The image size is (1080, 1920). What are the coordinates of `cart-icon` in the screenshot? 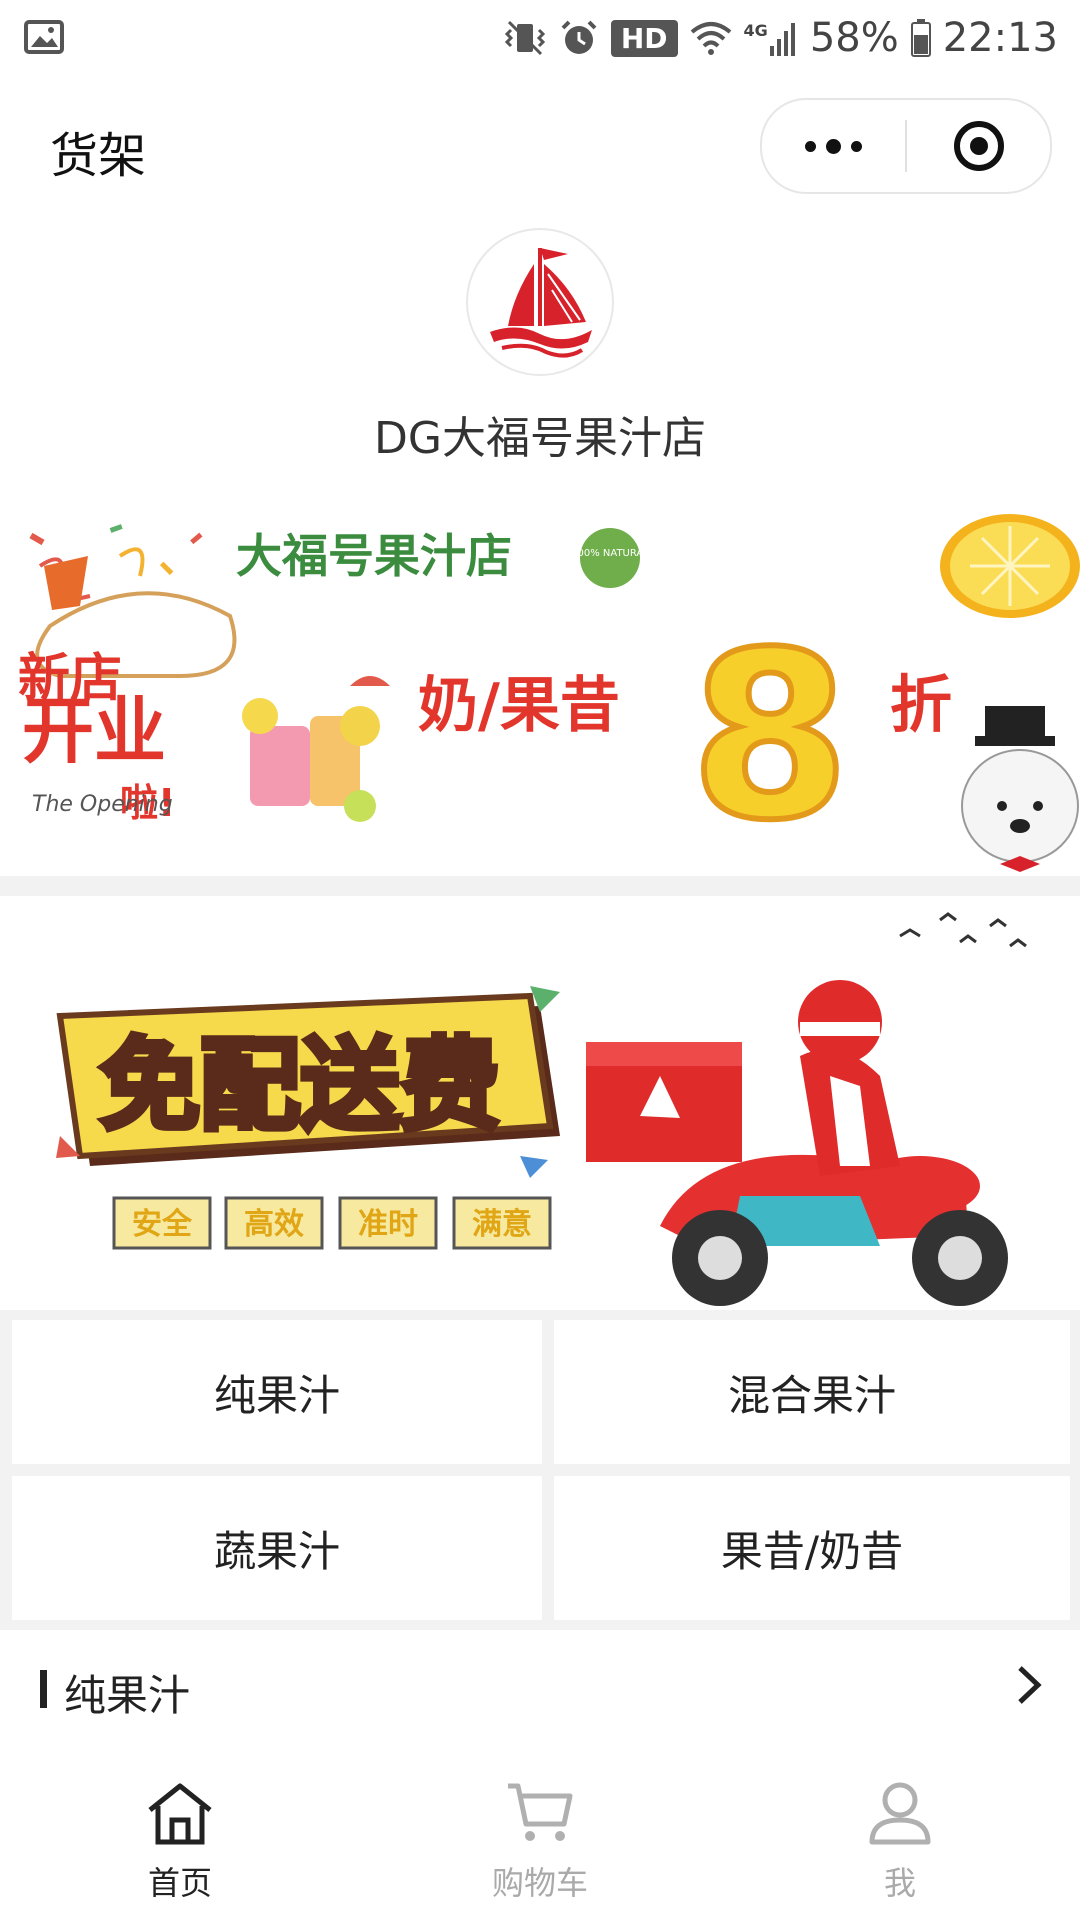 It's located at (540, 1812).